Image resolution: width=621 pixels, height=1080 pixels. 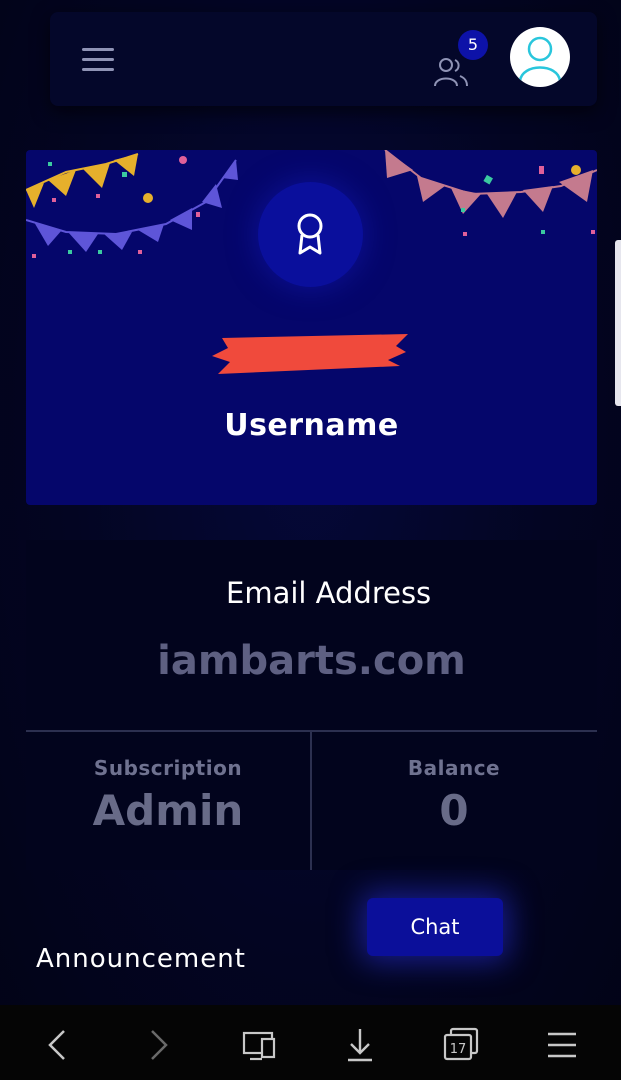 I want to click on award-ribbon-icon, so click(x=310, y=234).